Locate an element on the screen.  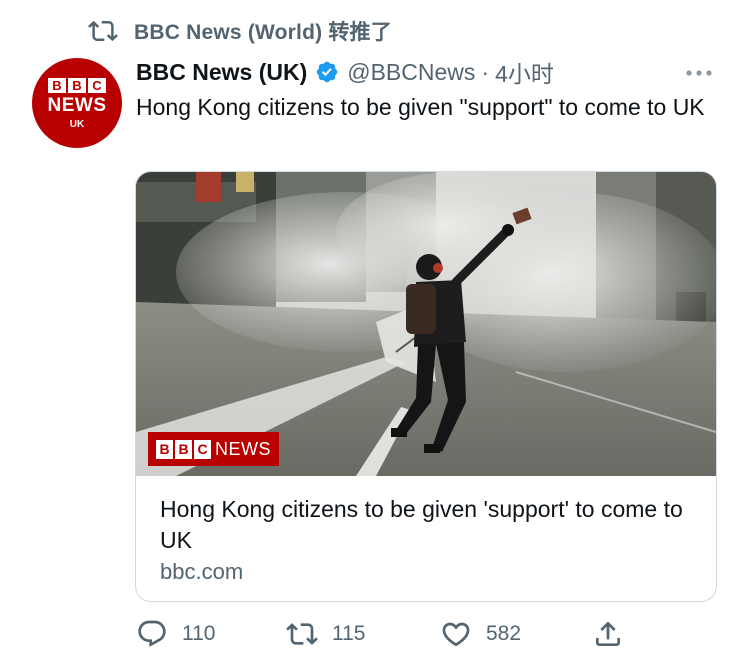
avatar-region-text: UK is located at coordinates (77, 124).